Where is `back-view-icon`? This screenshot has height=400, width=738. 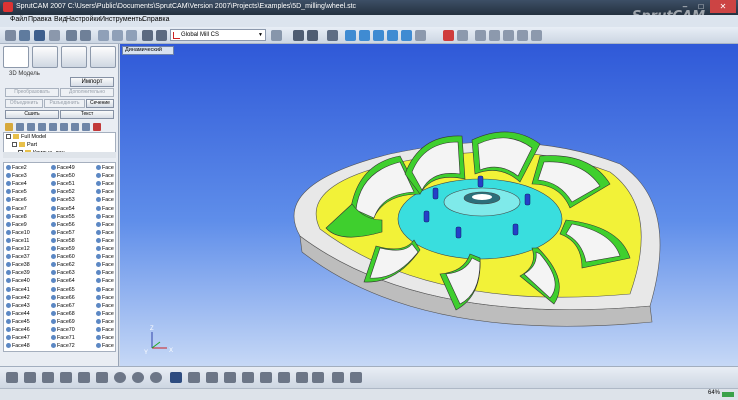 back-view-icon is located at coordinates (30, 377).